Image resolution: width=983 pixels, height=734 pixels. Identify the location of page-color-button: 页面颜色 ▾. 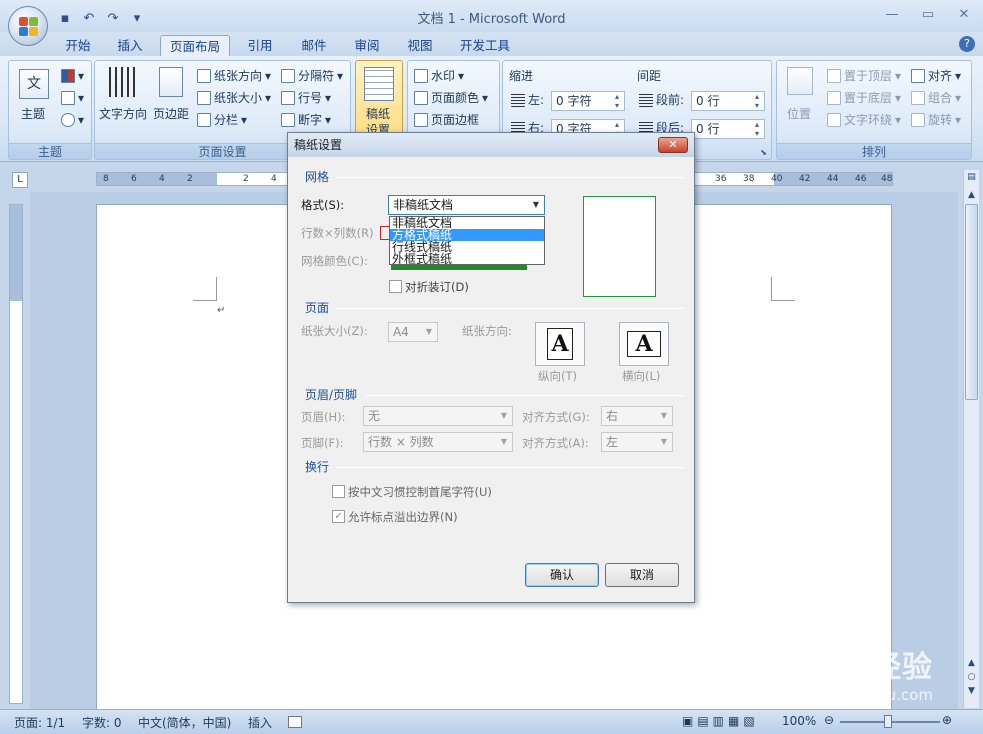
(451, 97).